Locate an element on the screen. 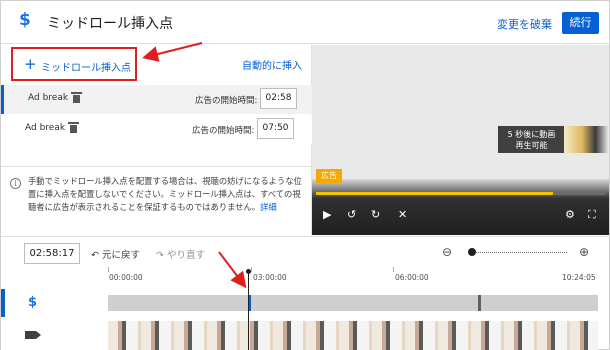 The width and height of the screenshot is (610, 350). ads-track-header: $ is located at coordinates (54, 303).